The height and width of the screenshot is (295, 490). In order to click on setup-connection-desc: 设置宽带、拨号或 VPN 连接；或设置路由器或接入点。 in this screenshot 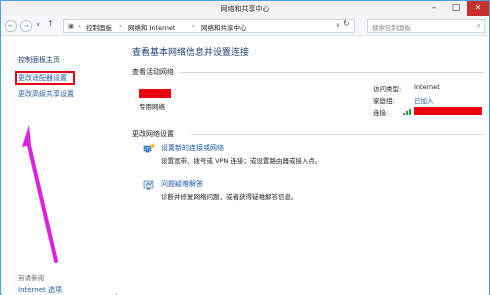, I will do `click(241, 161)`.